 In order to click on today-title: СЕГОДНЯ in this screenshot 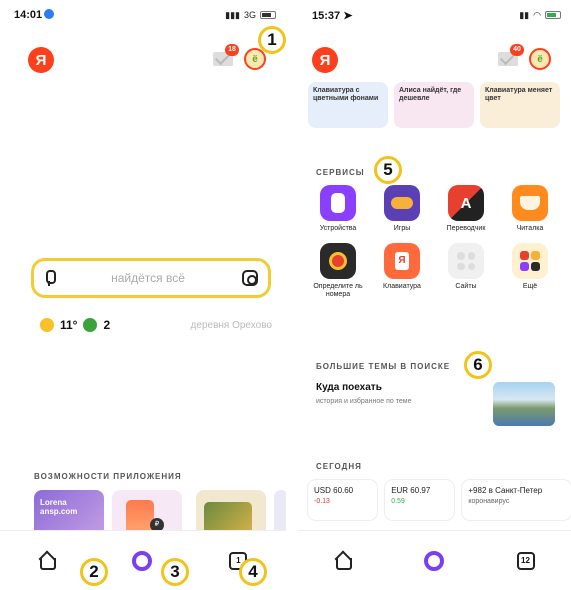, I will do `click(339, 466)`.